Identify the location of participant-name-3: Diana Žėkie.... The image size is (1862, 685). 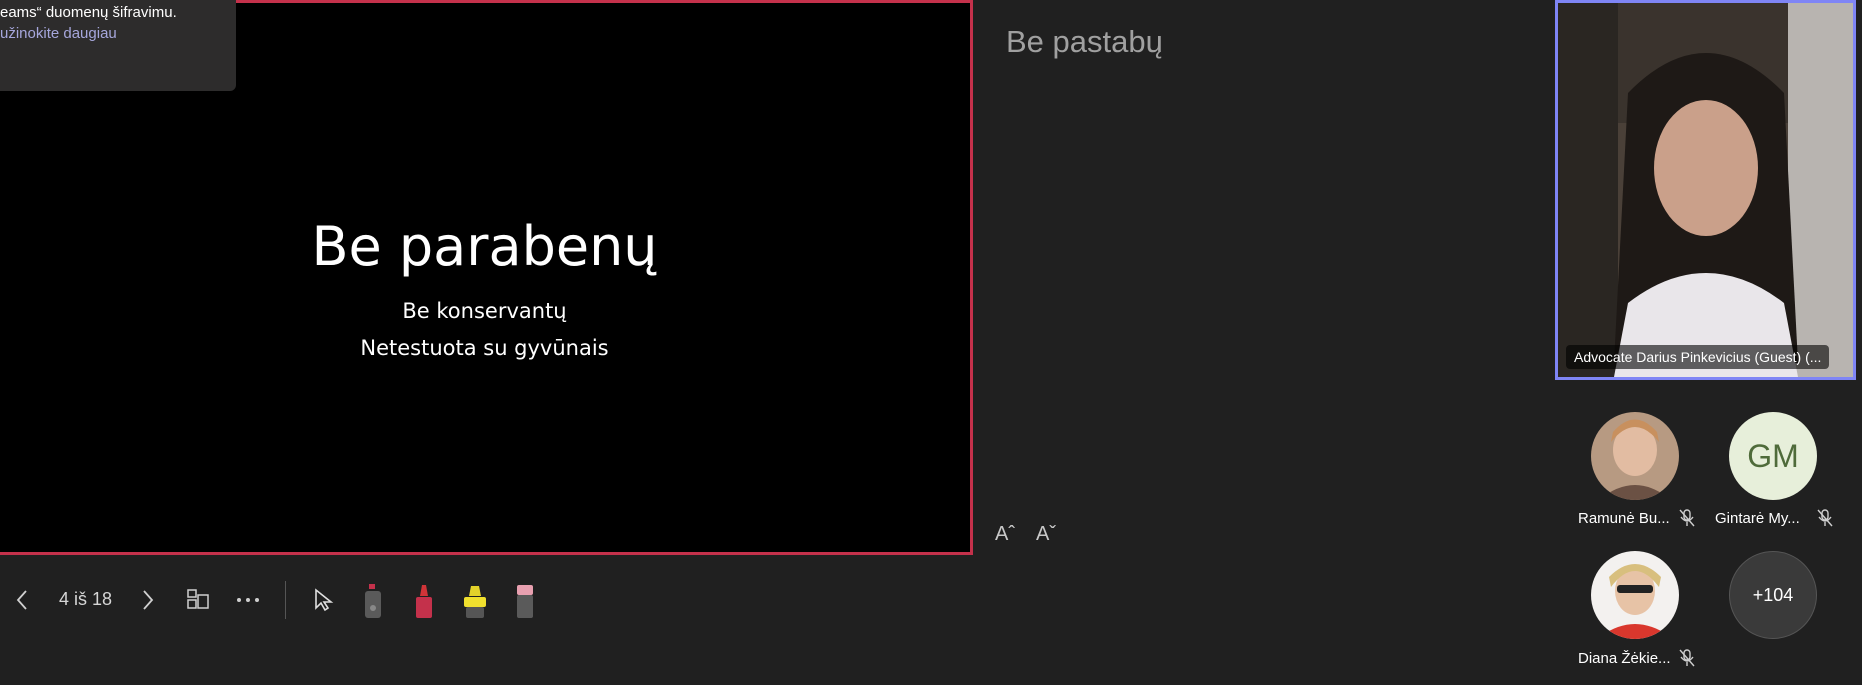
(1624, 658).